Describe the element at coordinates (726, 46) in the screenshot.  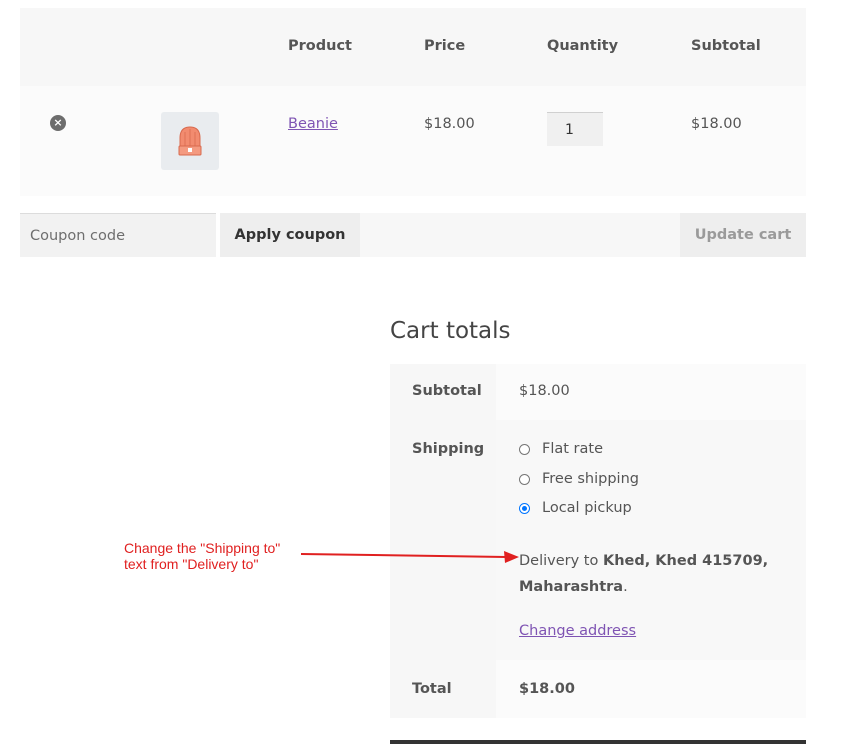
I see `header-subtotal: Subtotal` at that location.